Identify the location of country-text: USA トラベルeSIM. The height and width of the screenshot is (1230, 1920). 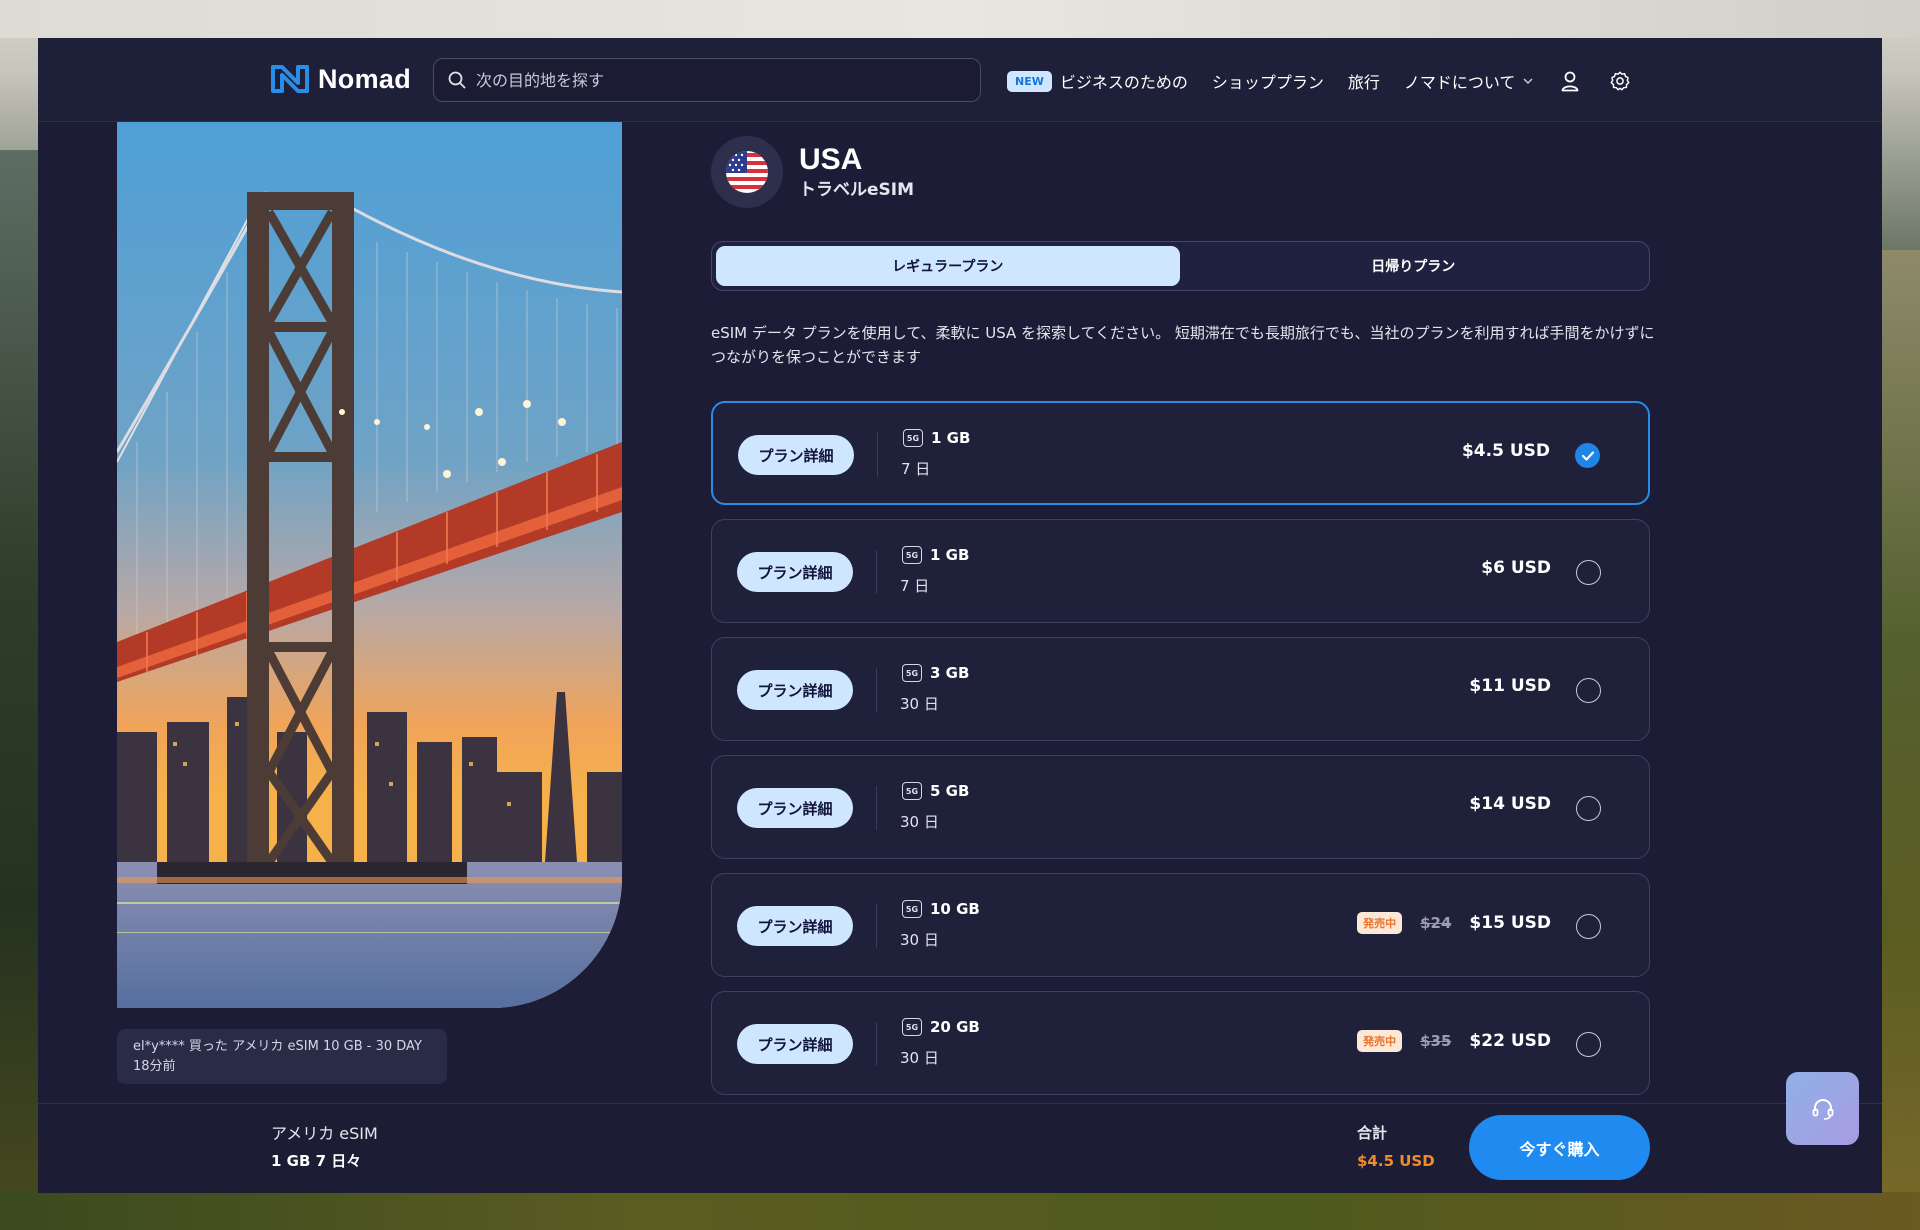
(856, 172).